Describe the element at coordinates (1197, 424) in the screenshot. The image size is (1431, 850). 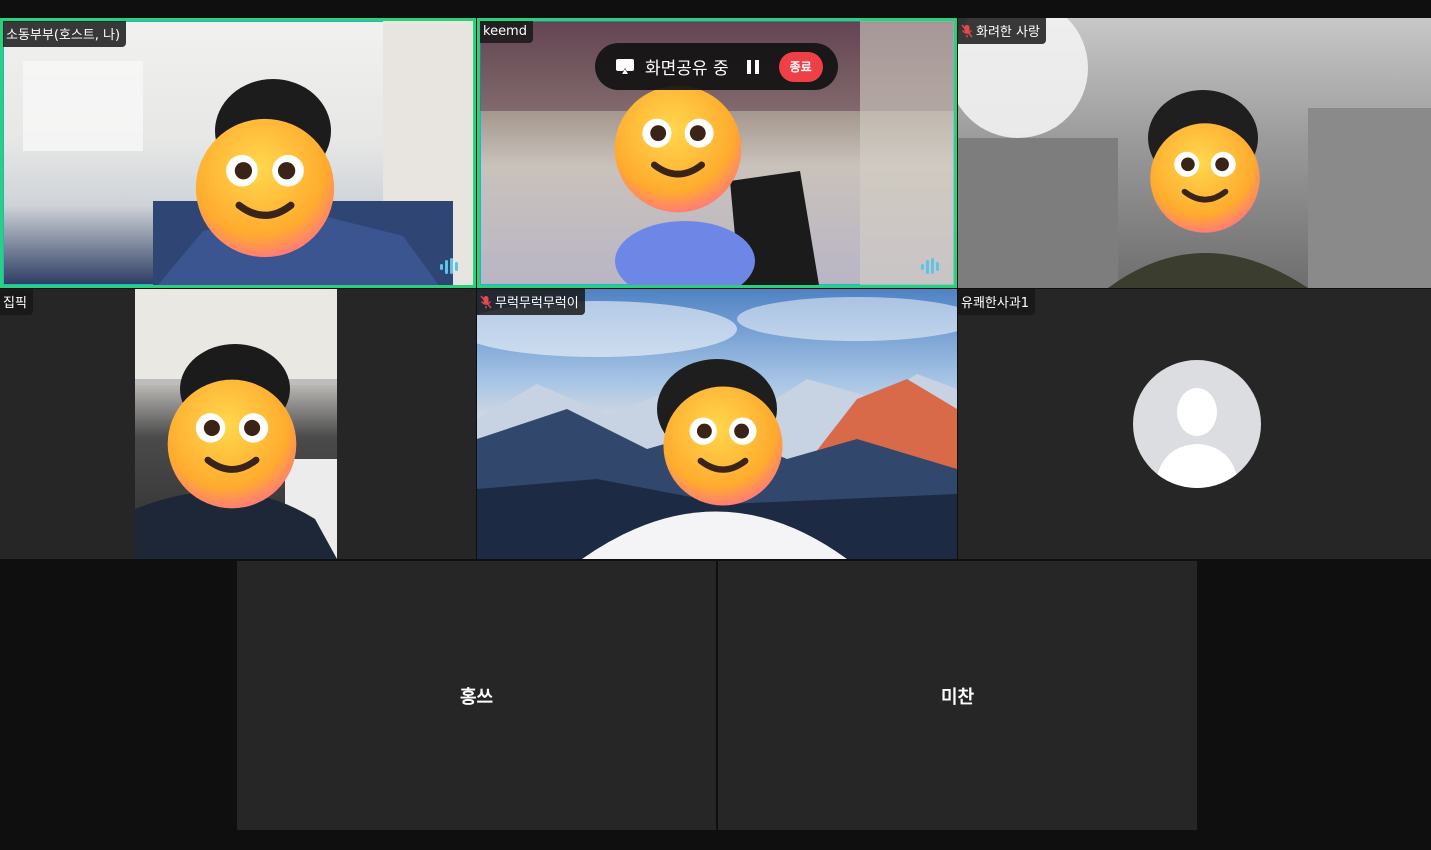
I see `default-avatar-icon` at that location.